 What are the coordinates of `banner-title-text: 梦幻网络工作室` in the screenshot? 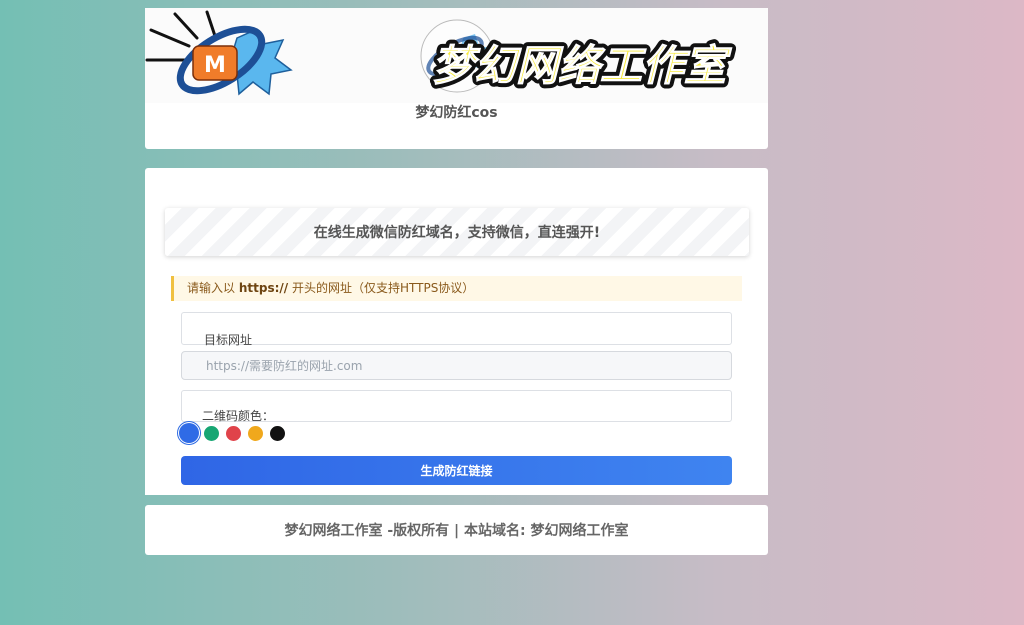 It's located at (582, 65).